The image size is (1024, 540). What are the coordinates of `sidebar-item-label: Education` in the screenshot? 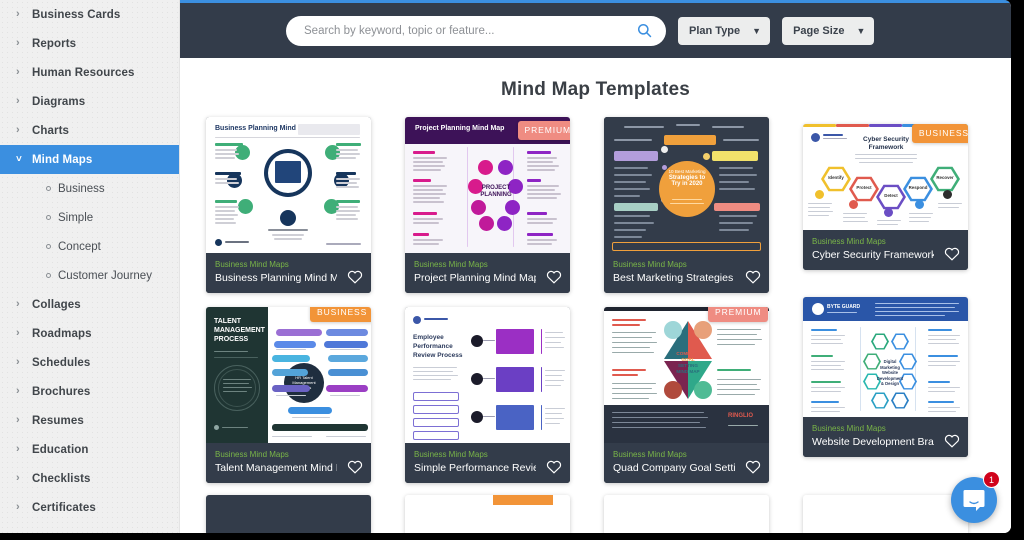 It's located at (60, 449).